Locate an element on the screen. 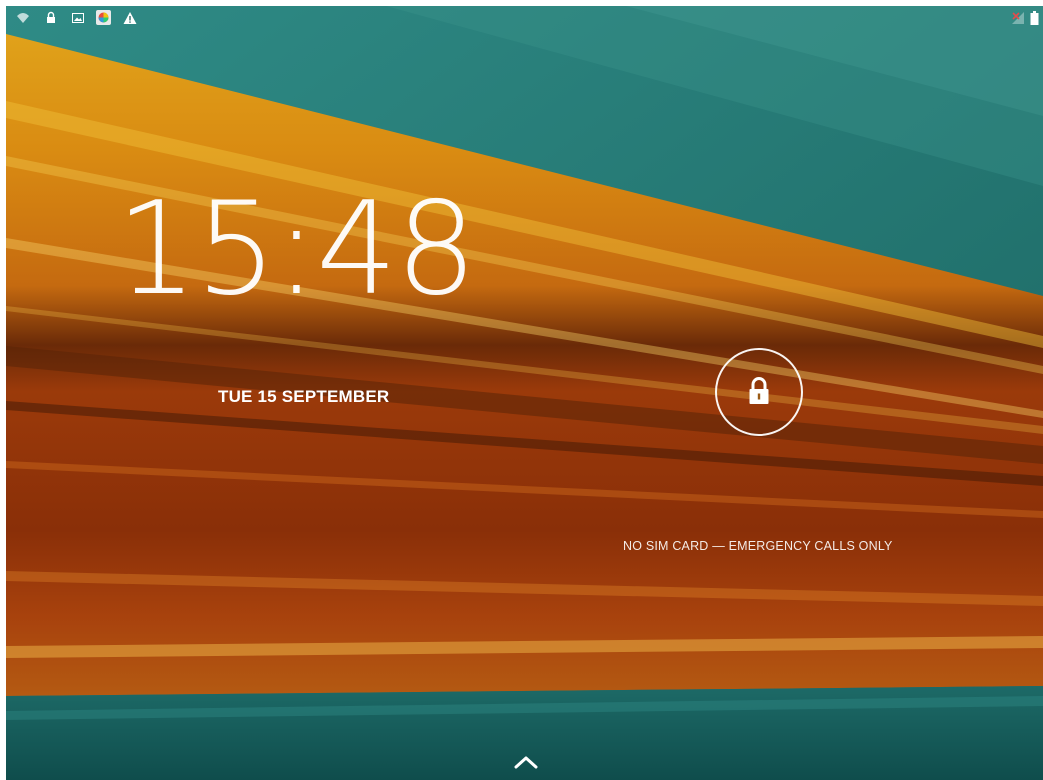  unlock-handle is located at coordinates (759, 392).